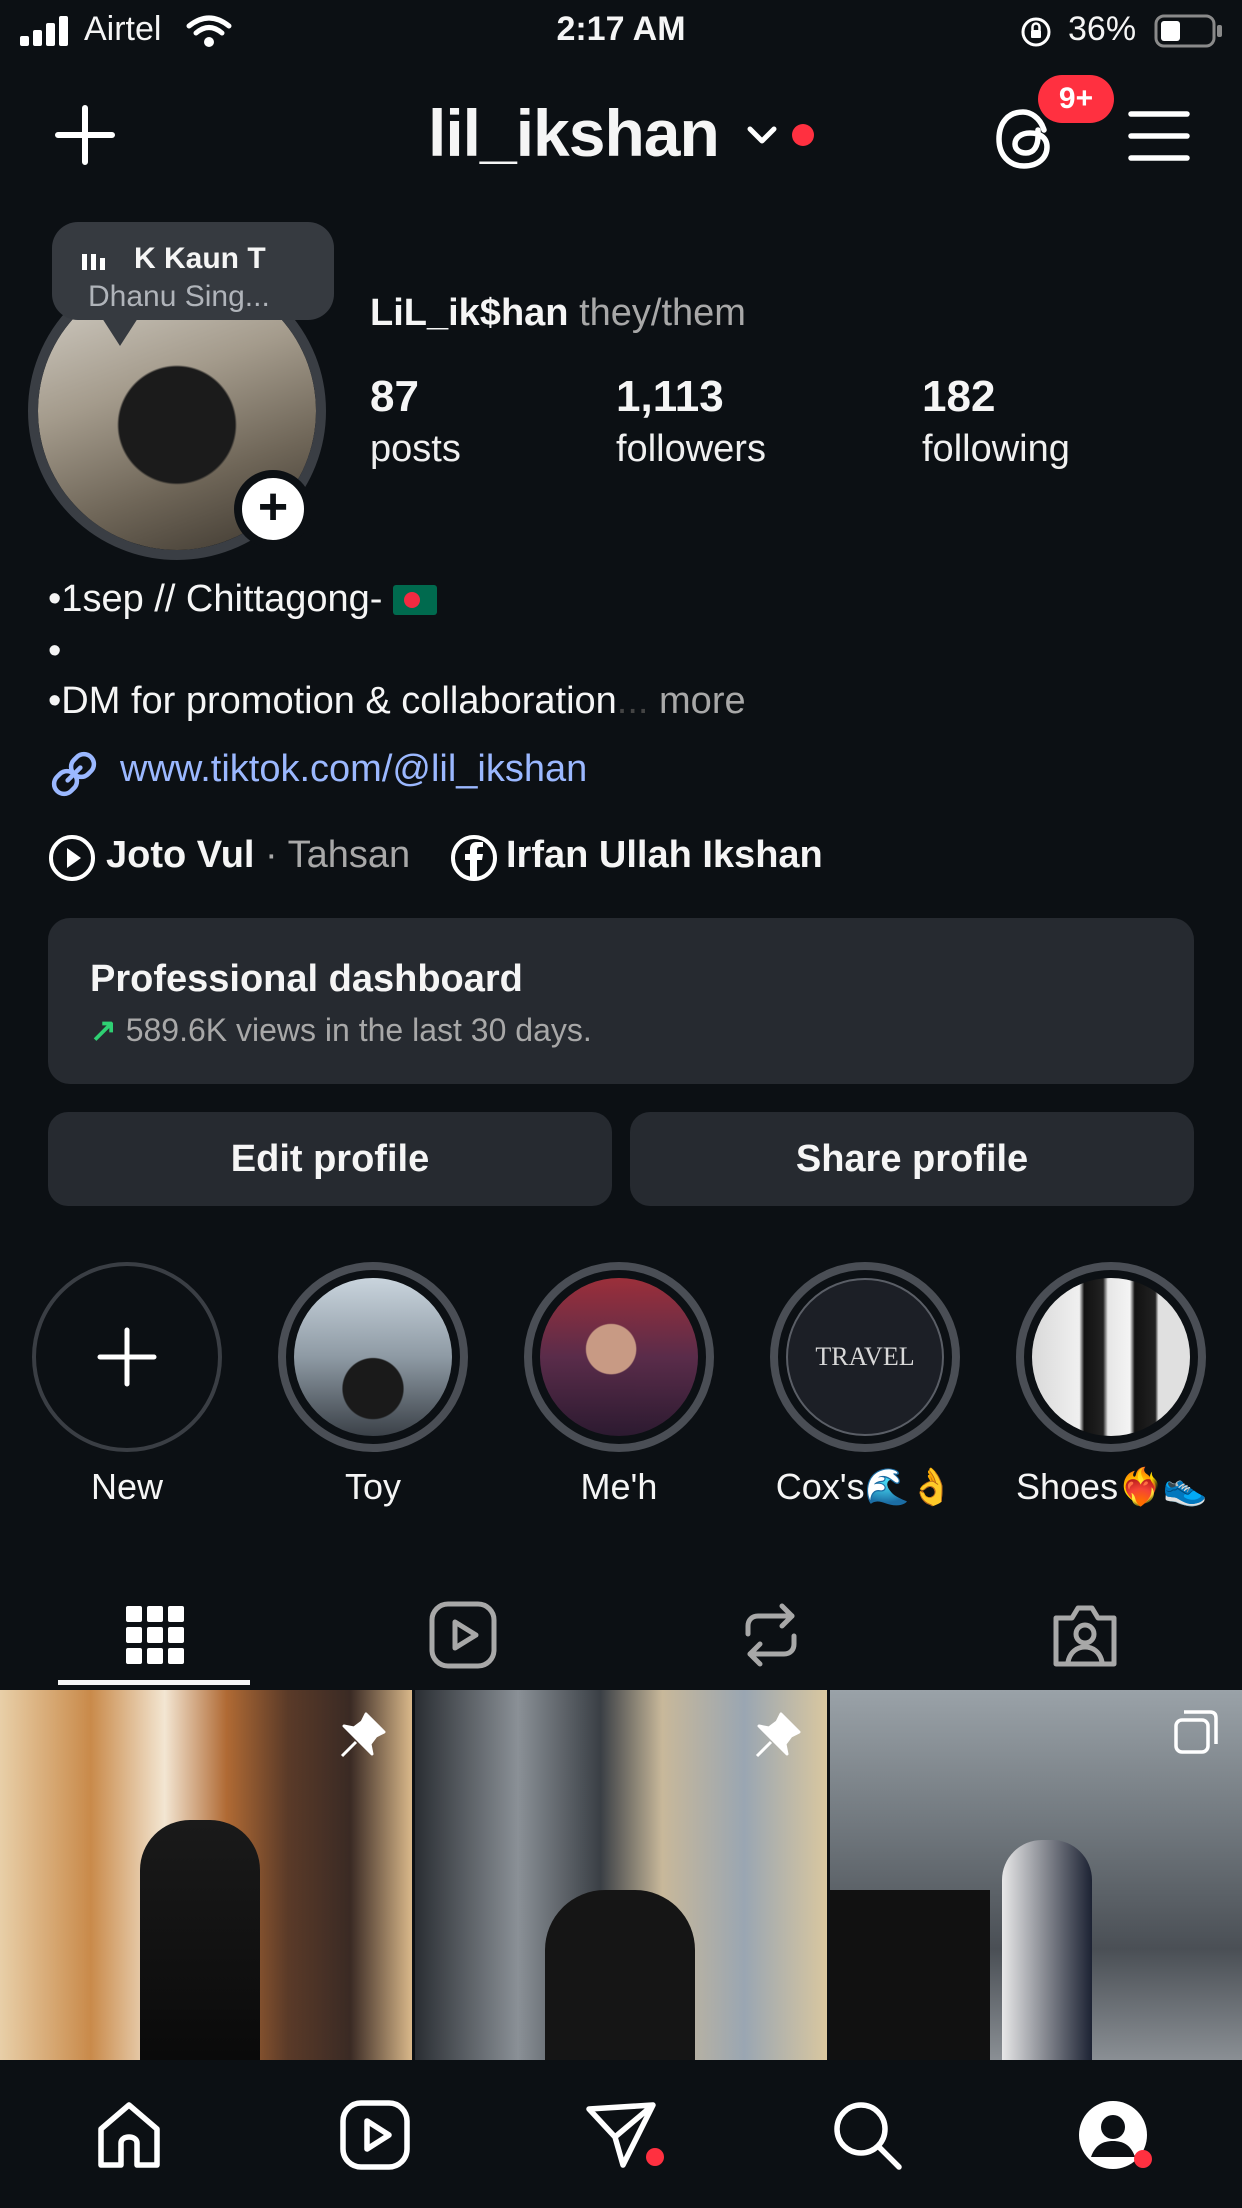 This screenshot has width=1242, height=2208. Describe the element at coordinates (762, 135) in the screenshot. I see `chevron-down-icon` at that location.